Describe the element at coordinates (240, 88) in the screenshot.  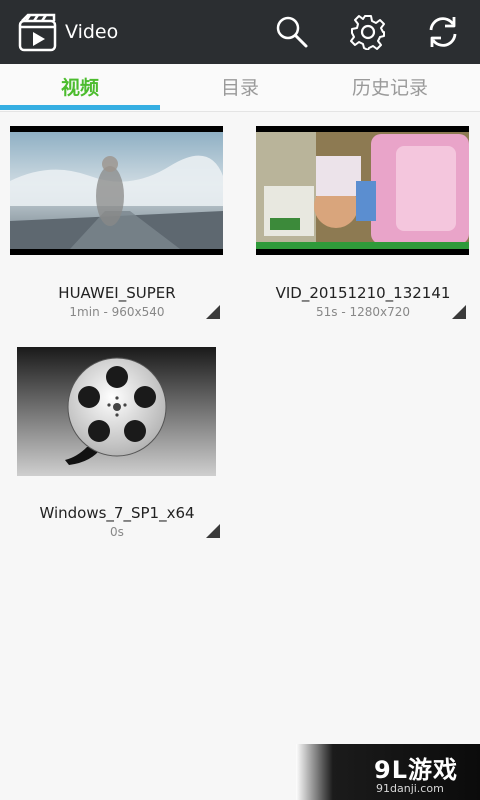
I see `tab-folders: 目录` at that location.